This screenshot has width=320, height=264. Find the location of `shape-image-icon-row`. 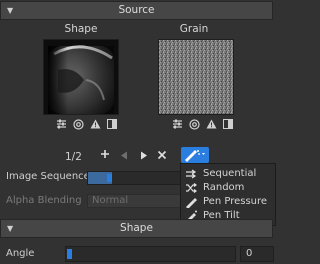

shape-image-icon-row is located at coordinates (86, 124).